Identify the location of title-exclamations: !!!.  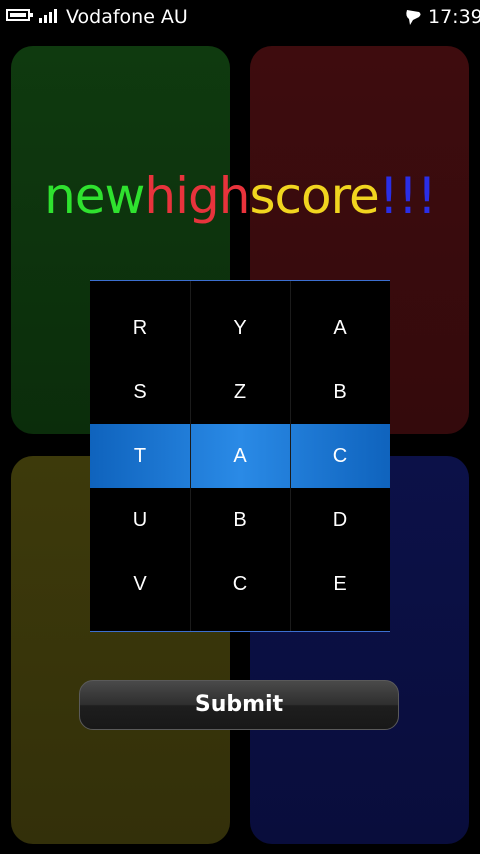
(407, 196).